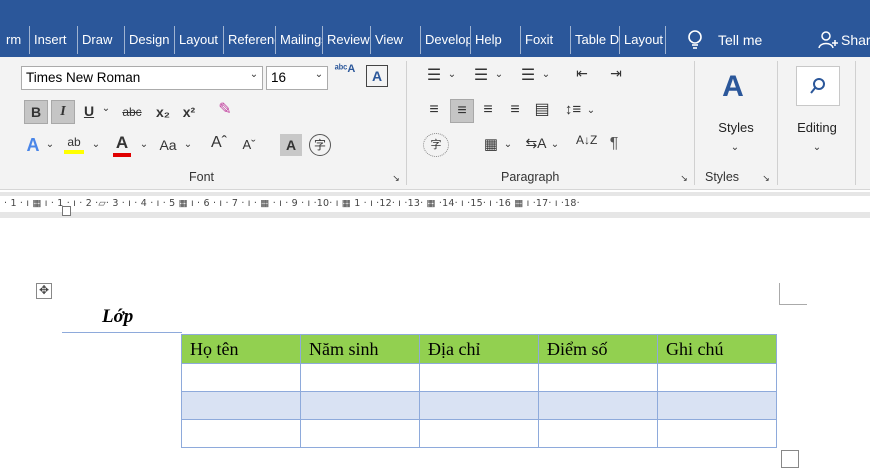 Image resolution: width=870 pixels, height=470 pixels. I want to click on superscript-button: x², so click(189, 112).